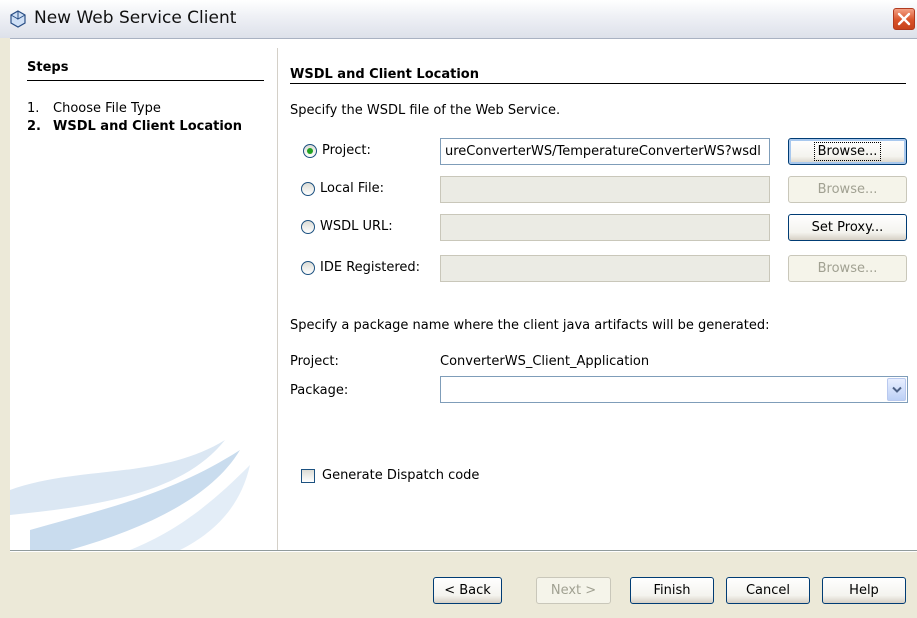 This screenshot has height=618, width=917. I want to click on panel-divider, so click(277, 299).